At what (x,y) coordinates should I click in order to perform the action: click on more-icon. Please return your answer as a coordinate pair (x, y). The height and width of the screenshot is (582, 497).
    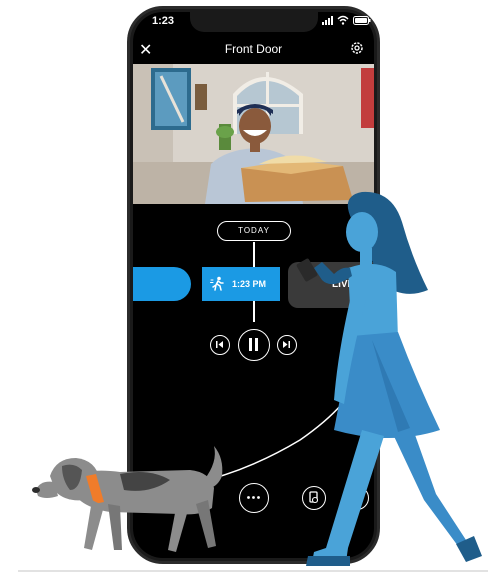
    Looking at the image, I should click on (253, 497).